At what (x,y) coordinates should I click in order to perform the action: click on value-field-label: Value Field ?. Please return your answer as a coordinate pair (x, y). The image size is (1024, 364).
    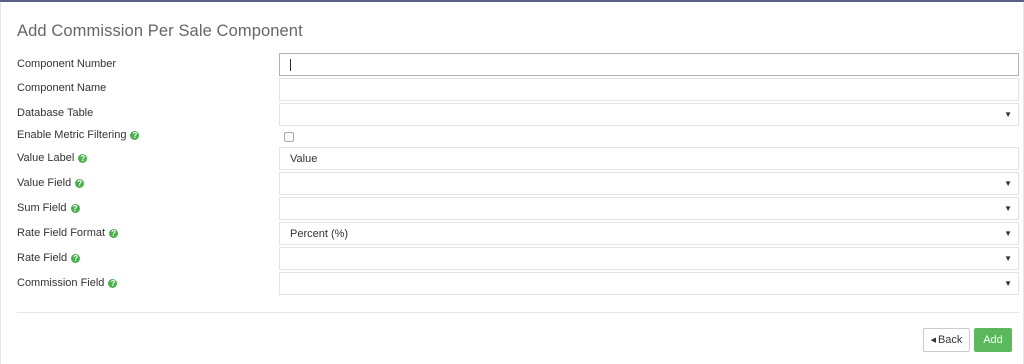
    Looking at the image, I should click on (51, 183).